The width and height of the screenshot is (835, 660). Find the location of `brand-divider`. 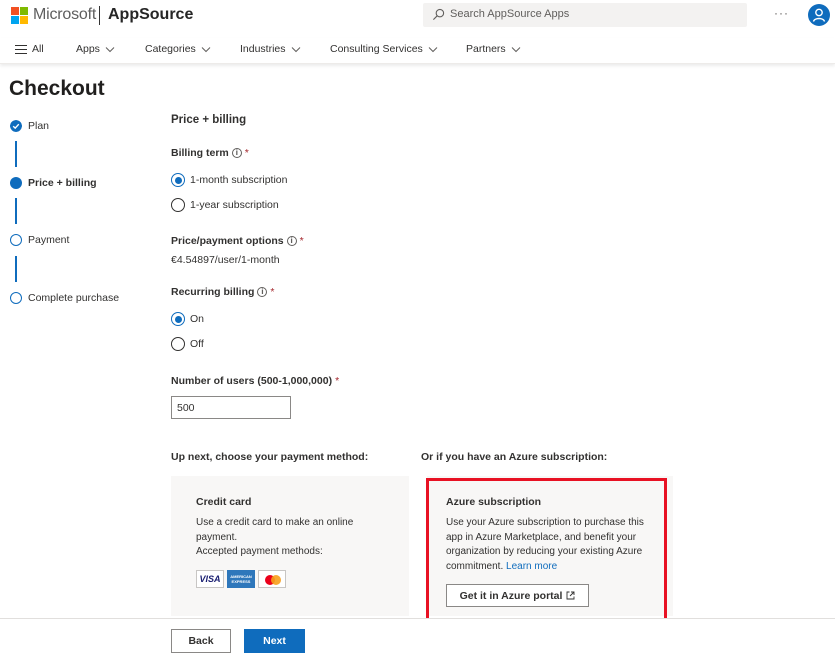

brand-divider is located at coordinates (99, 15).